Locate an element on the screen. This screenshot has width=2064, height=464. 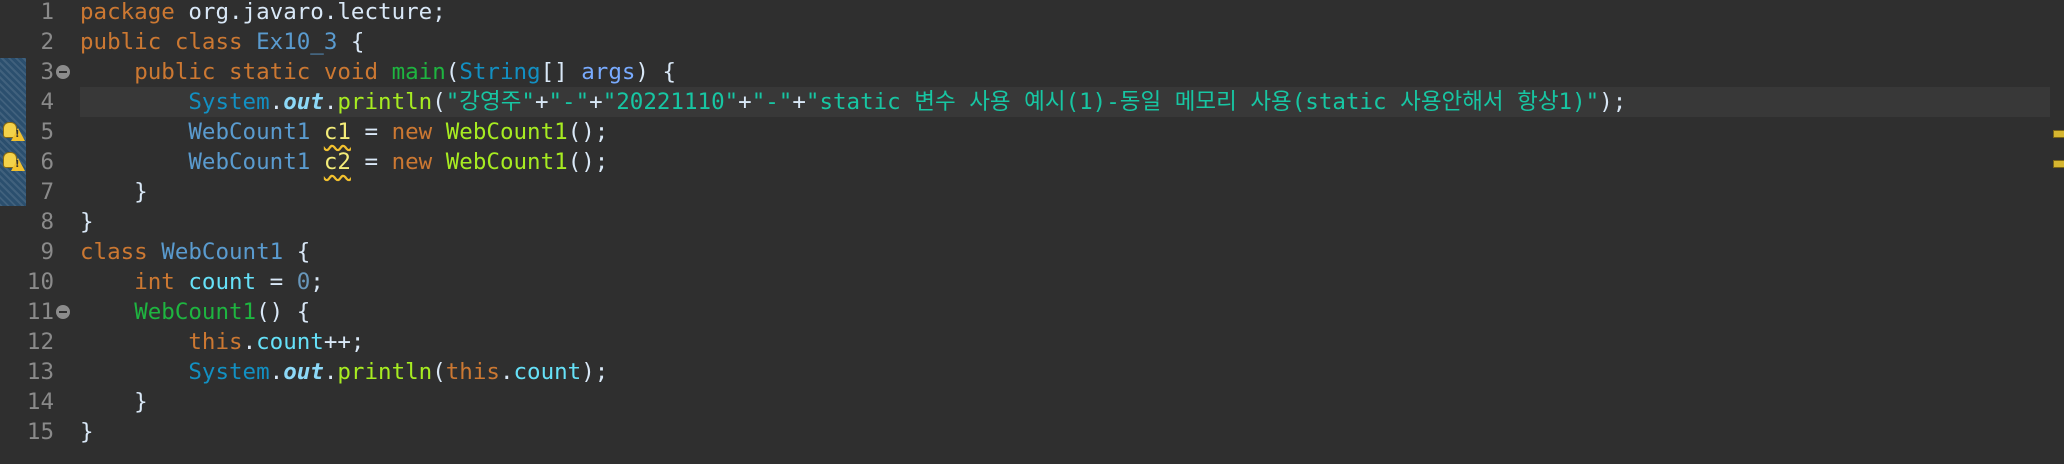
token-plain: ) { is located at coordinates (656, 72).